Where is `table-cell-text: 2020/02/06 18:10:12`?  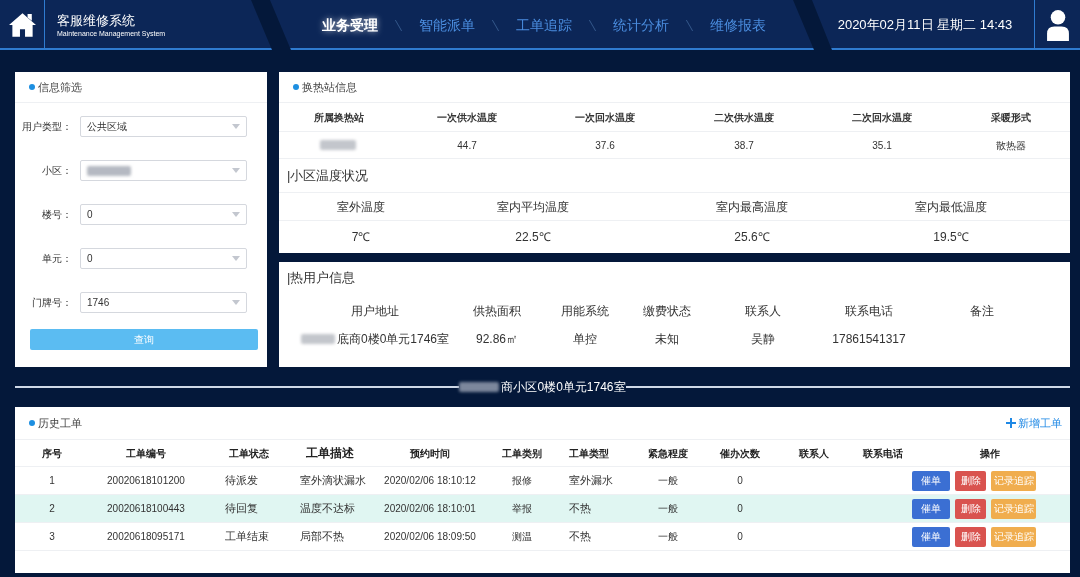
table-cell-text: 2020/02/06 18:10:12 is located at coordinates (430, 481).